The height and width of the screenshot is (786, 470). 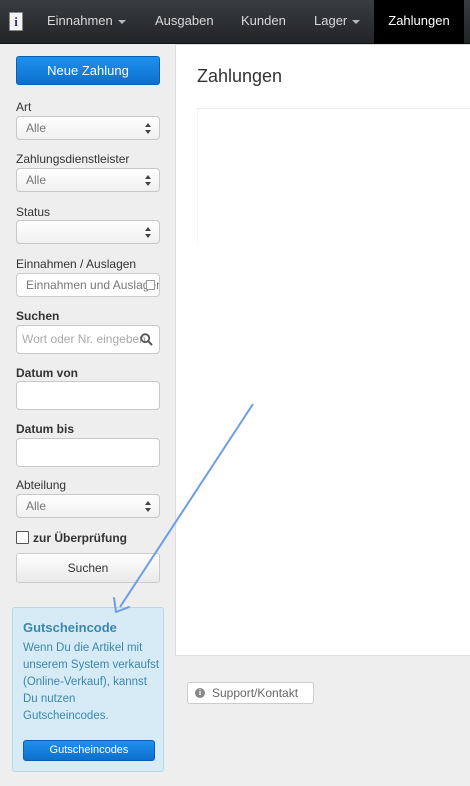 I want to click on nav-item-einnahmen: Einnahmen, so click(x=86, y=22).